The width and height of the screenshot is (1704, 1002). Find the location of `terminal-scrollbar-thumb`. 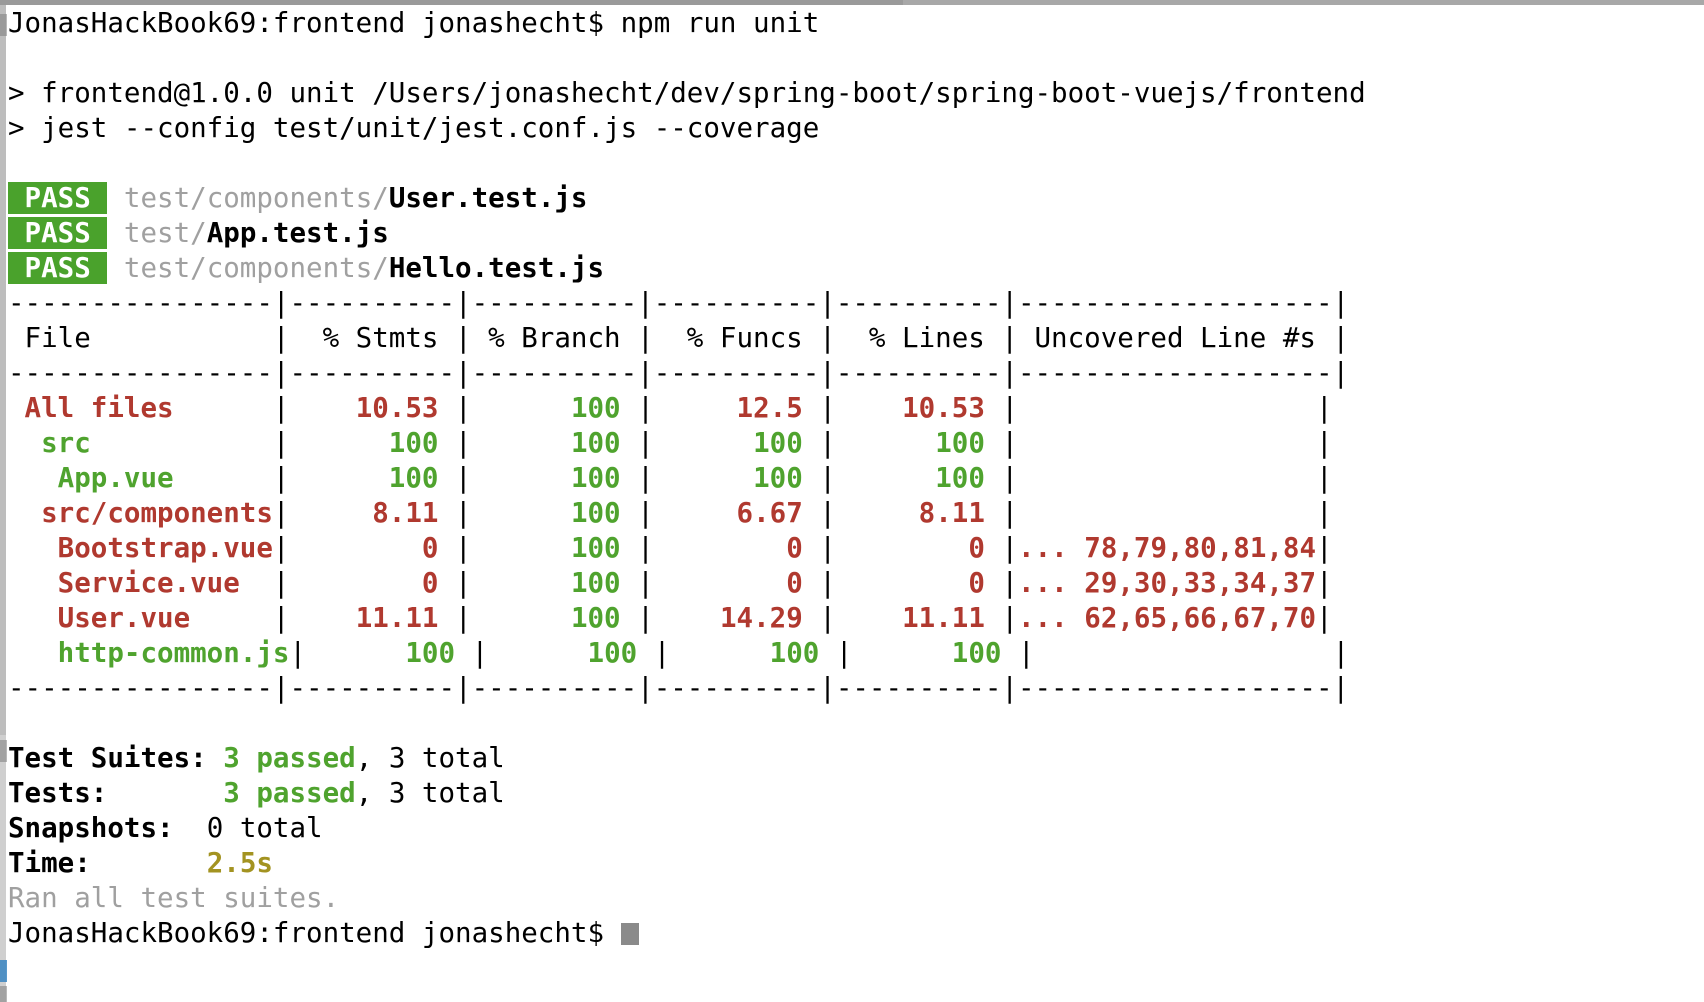

terminal-scrollbar-thumb is located at coordinates (3, 370).